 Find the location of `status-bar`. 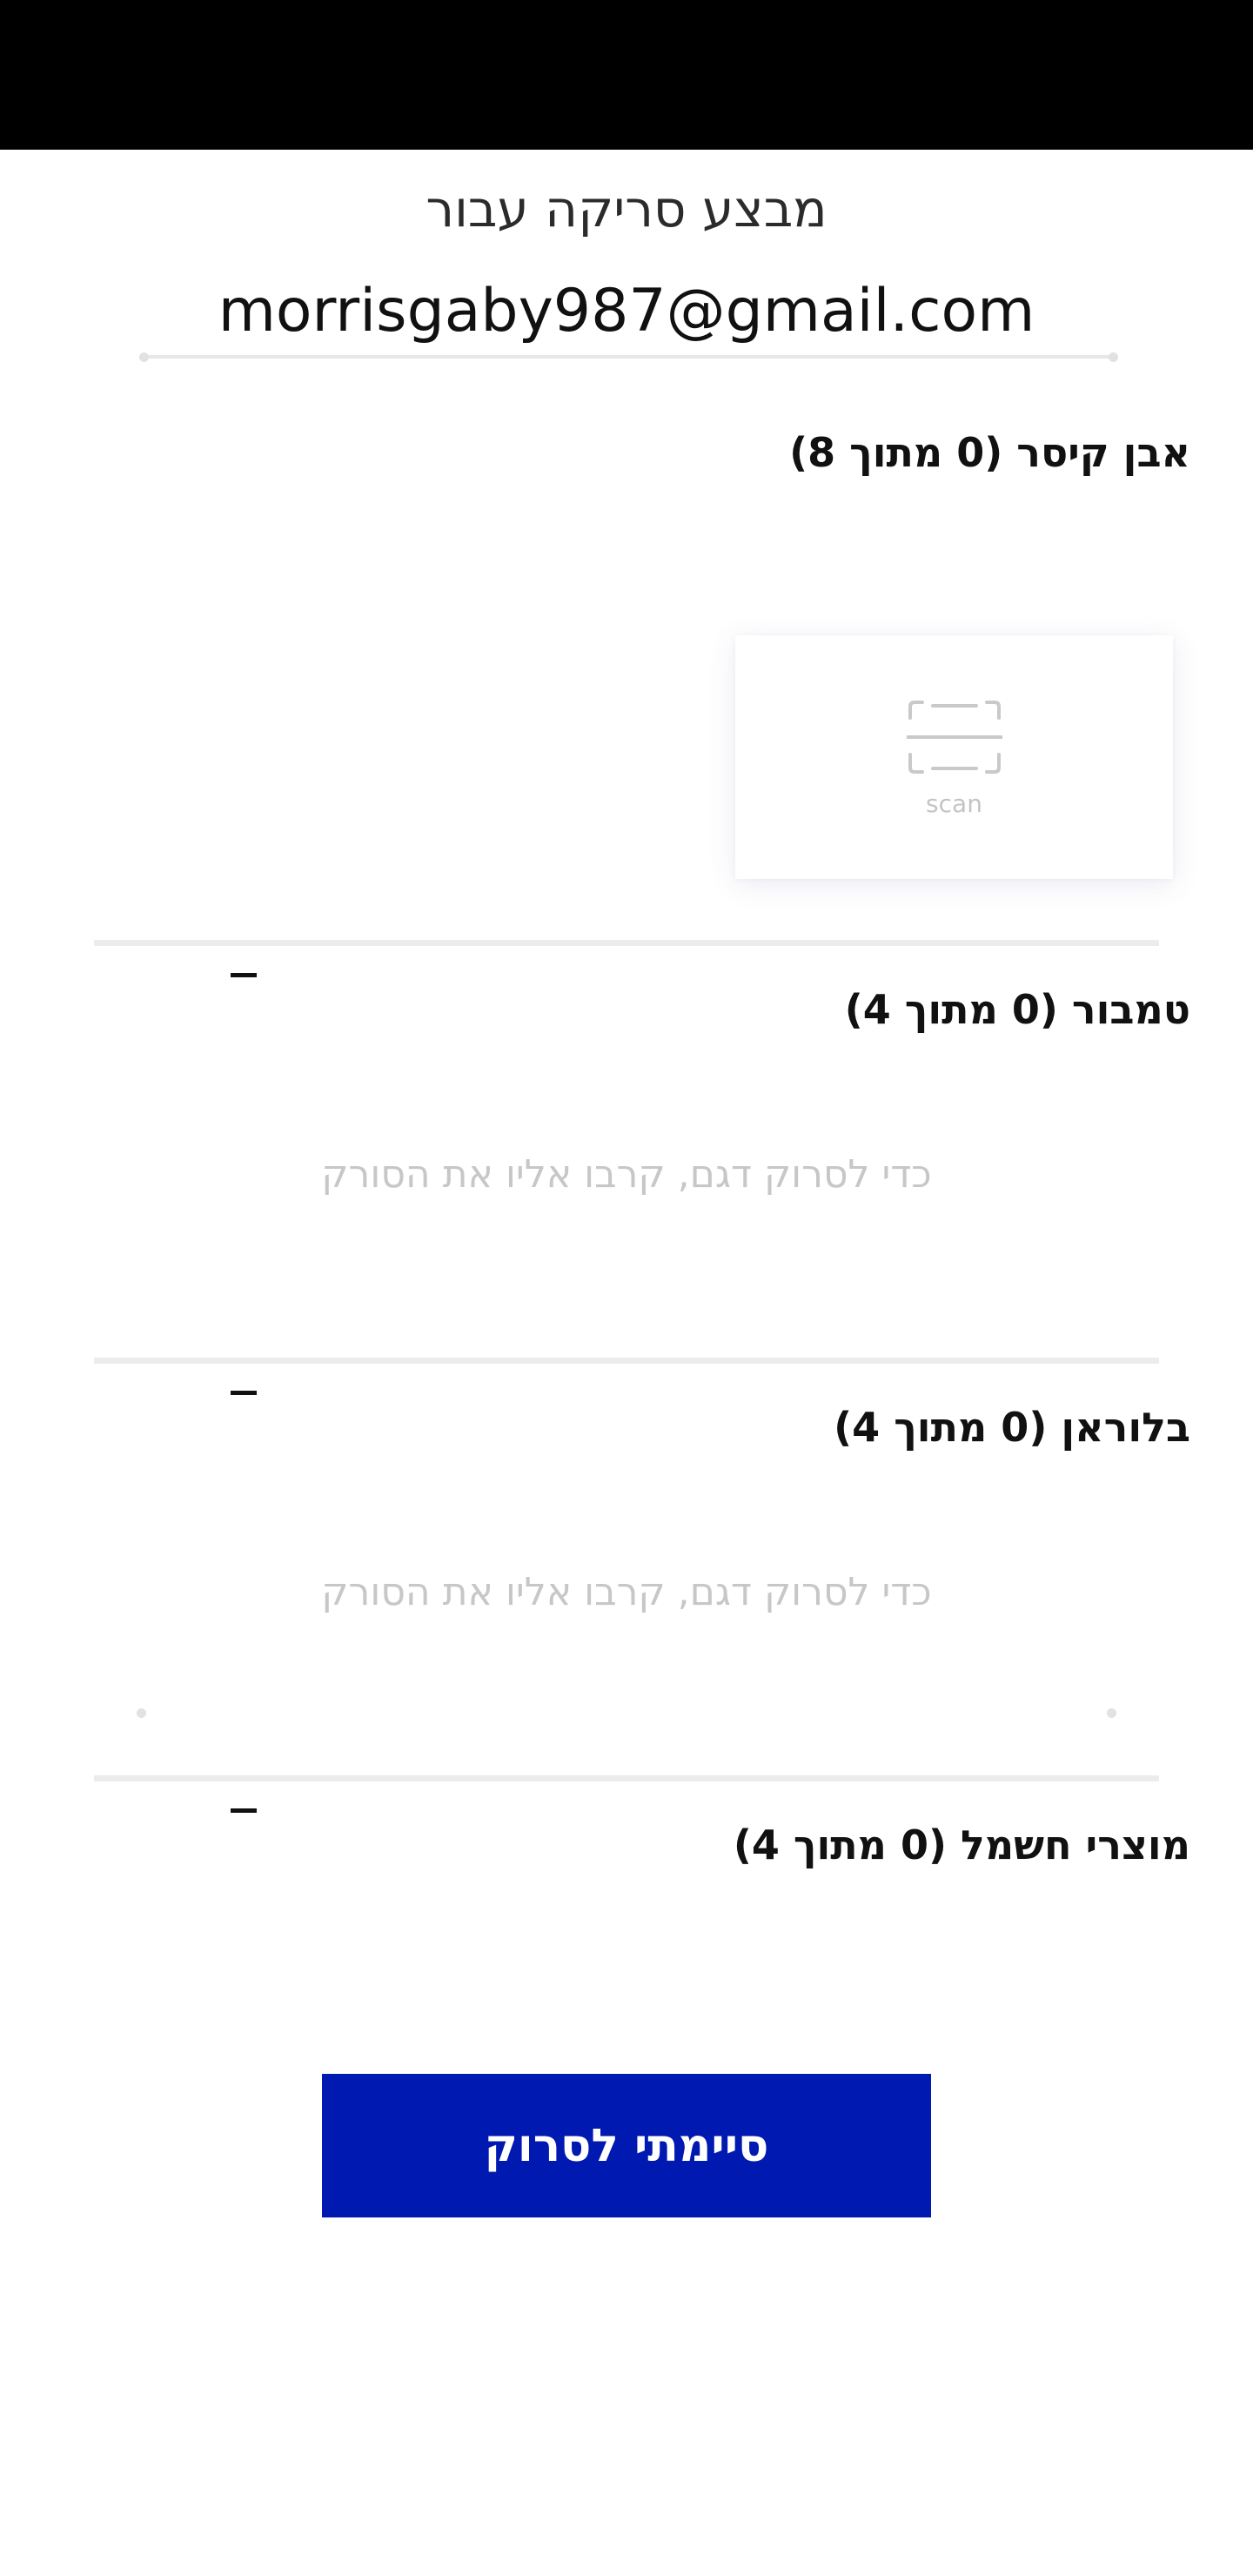

status-bar is located at coordinates (626, 75).